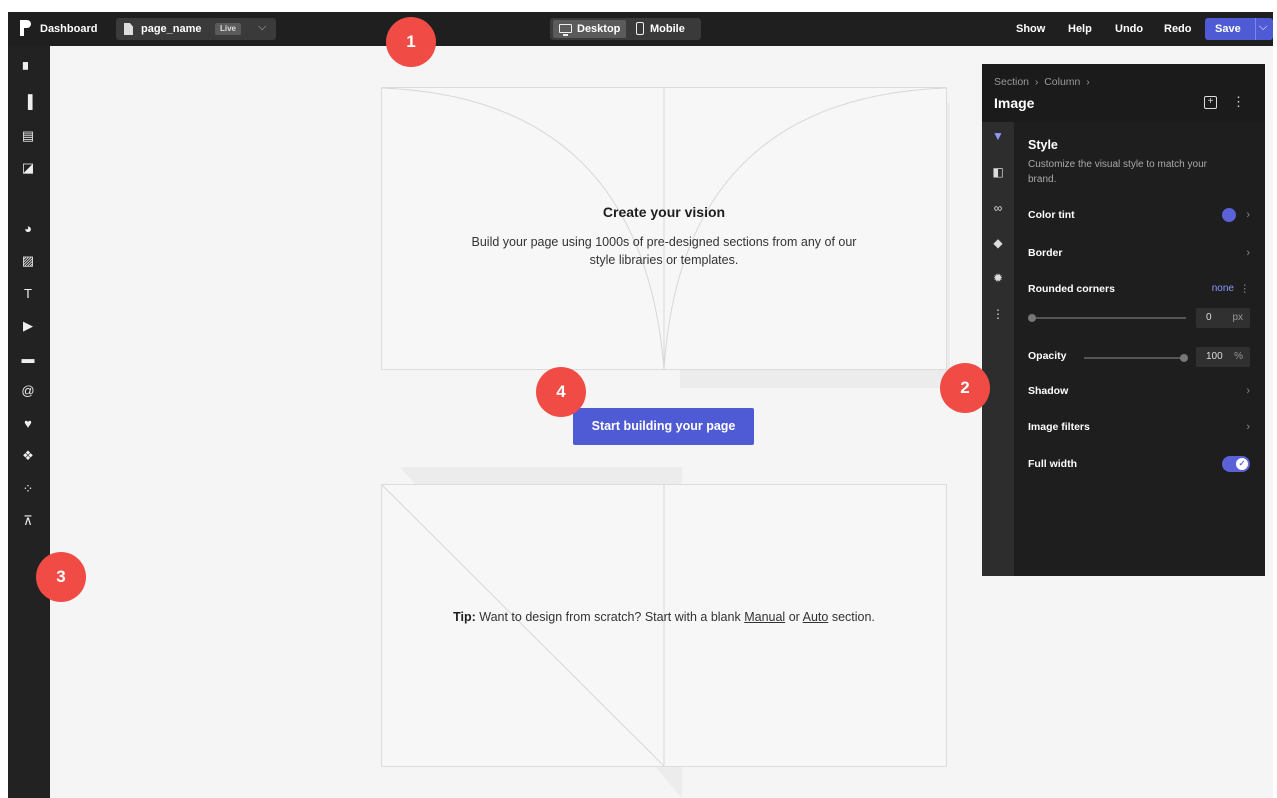 The image size is (1277, 798). I want to click on panel-header: Section › Column › Image + ⋮, so click(1123, 93).